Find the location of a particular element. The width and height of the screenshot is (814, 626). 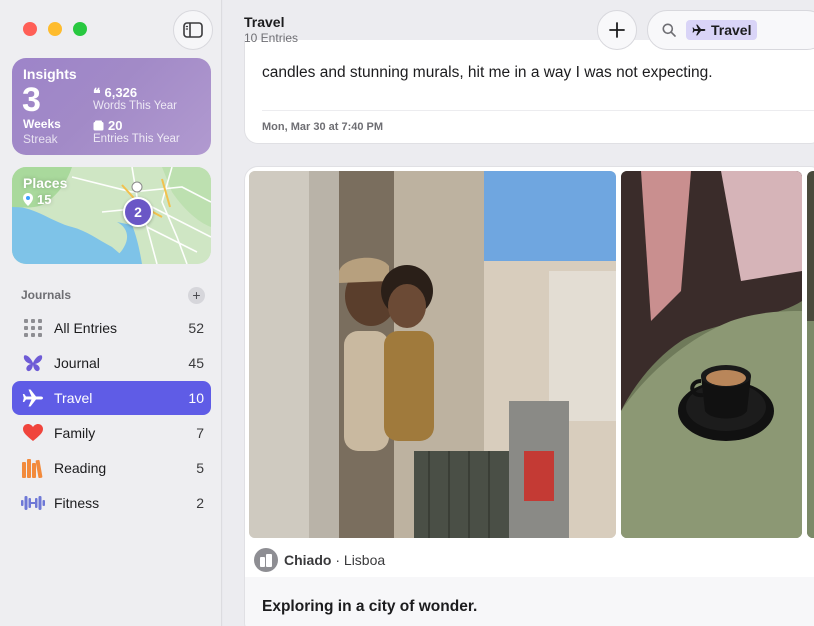

sidebar-item-fitness: Fitness 2 is located at coordinates (111, 503).